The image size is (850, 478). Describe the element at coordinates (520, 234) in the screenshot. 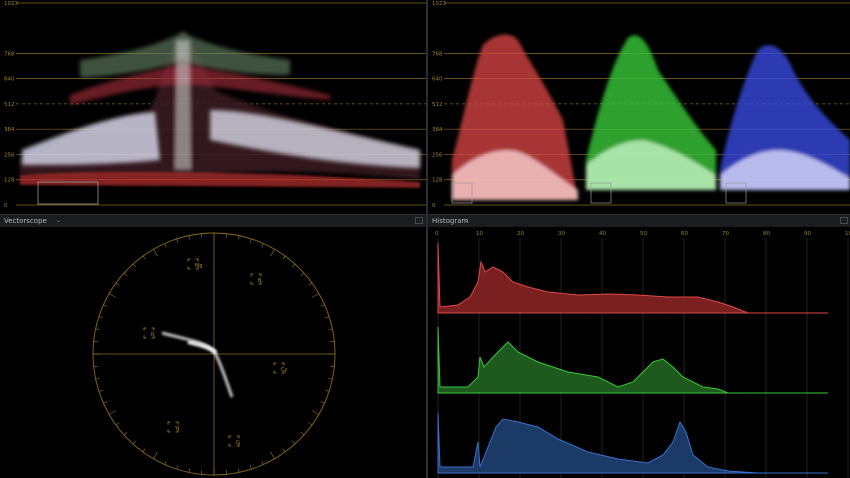

I see `histogram-axis-label: 20` at that location.